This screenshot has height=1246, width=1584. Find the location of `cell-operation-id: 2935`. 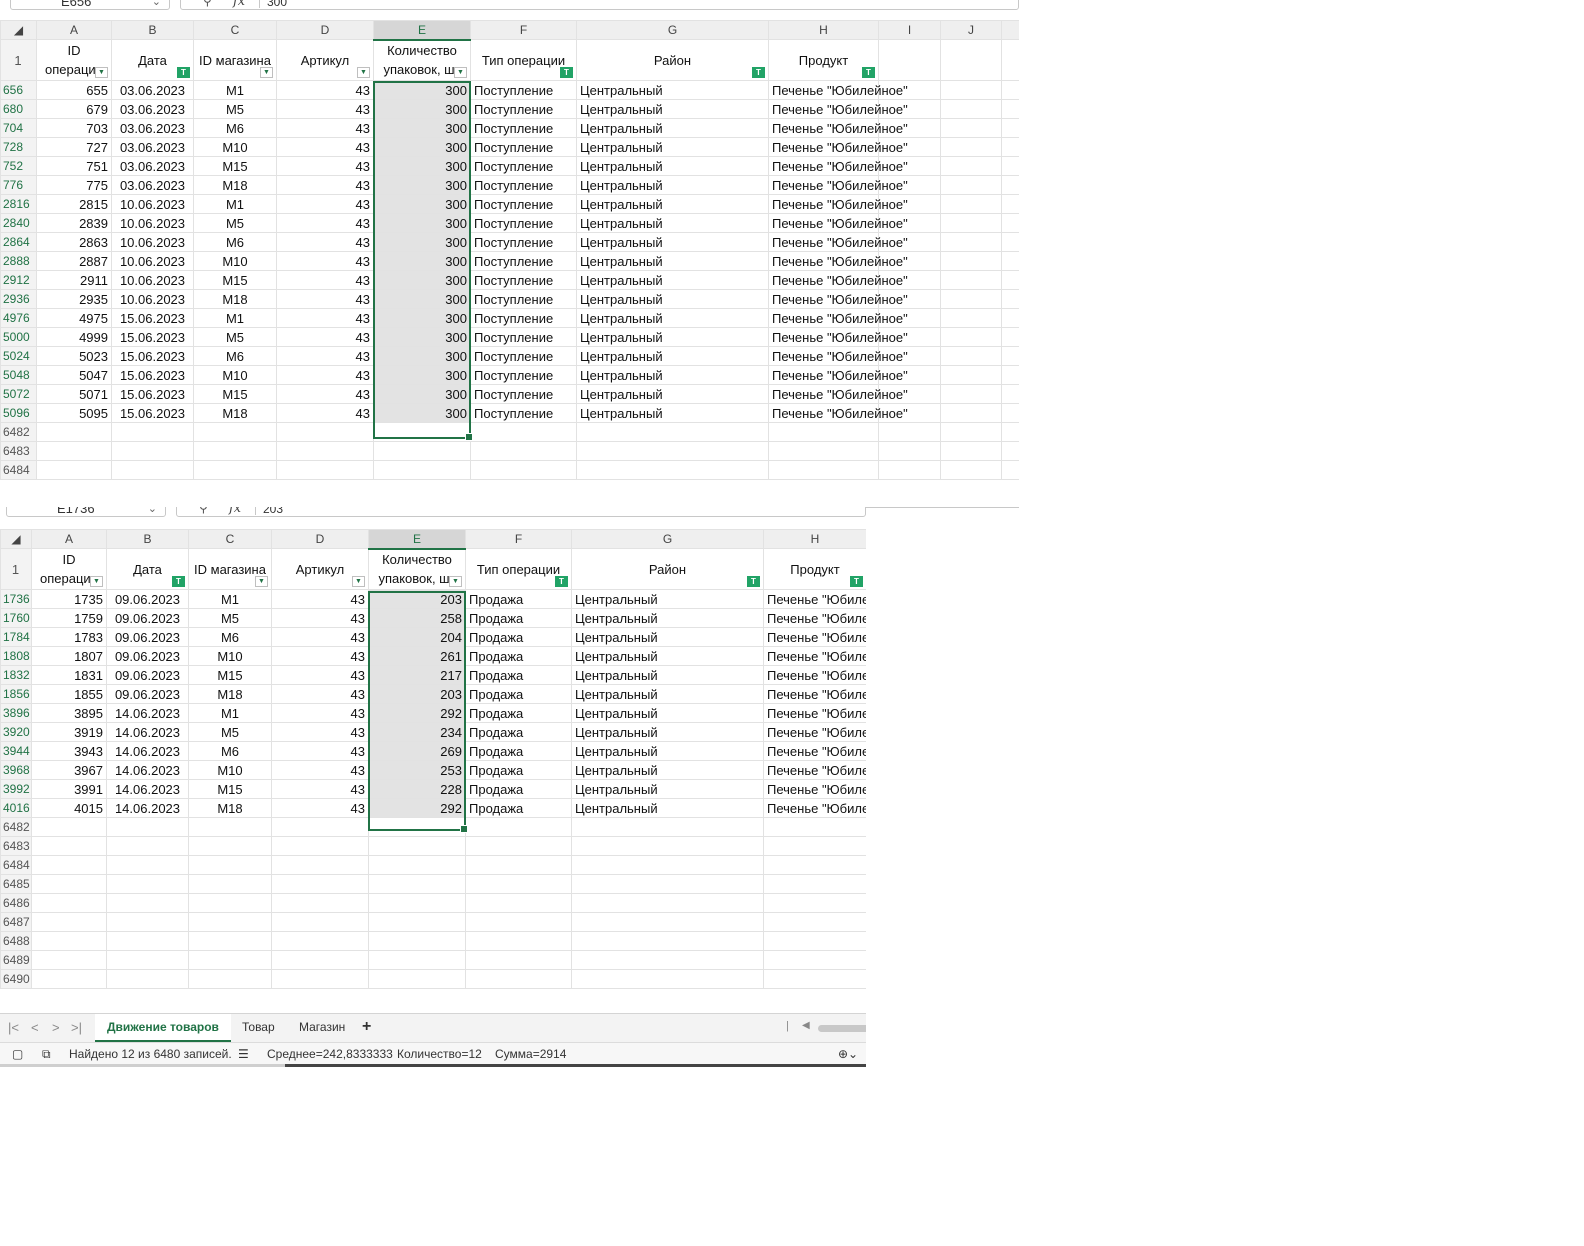

cell-operation-id: 2935 is located at coordinates (74, 299).